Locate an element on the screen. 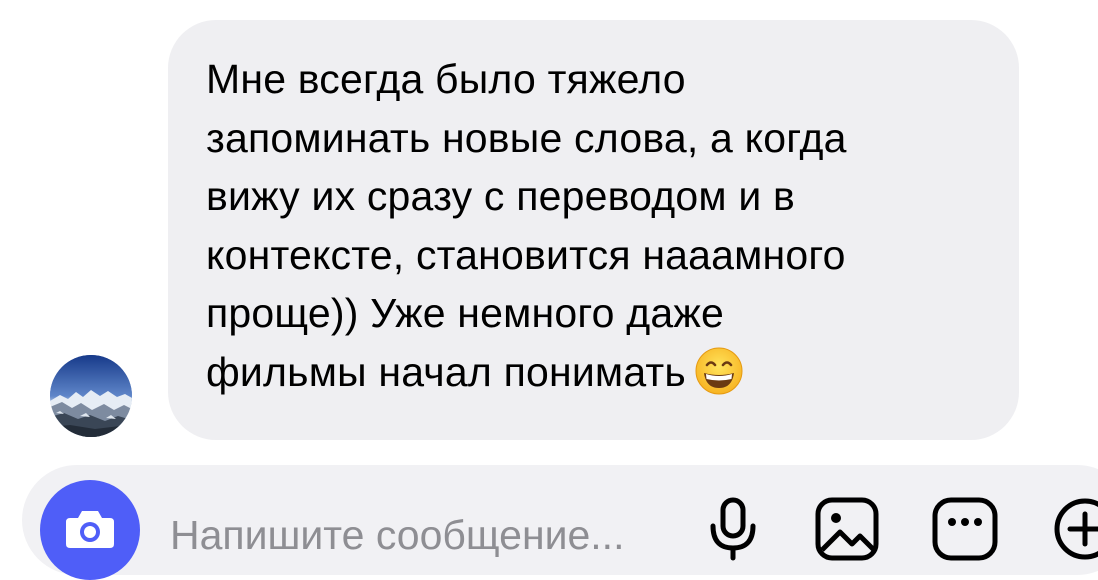 The image size is (1098, 580). more-icon is located at coordinates (965, 529).